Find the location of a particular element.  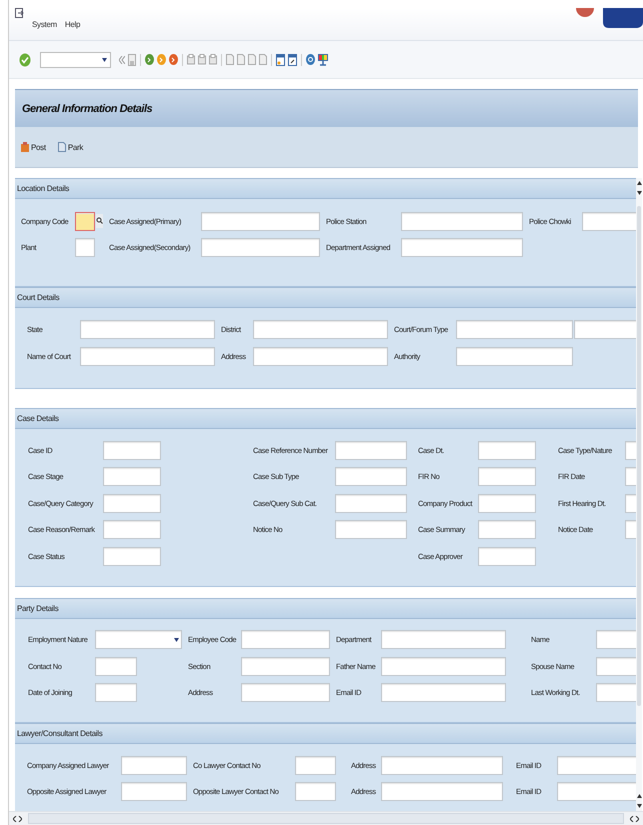

double-chevron-icon is located at coordinates (122, 60).